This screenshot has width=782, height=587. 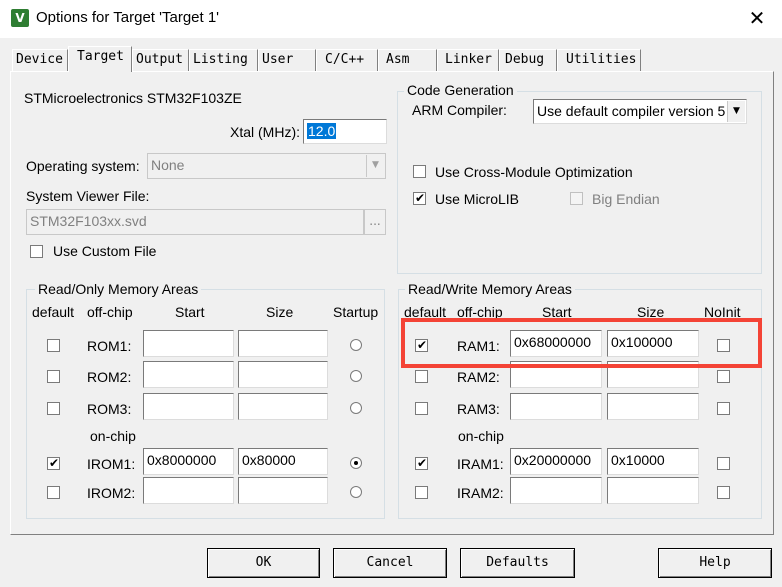 I want to click on rom-size-input: 0x80000, so click(x=283, y=461).